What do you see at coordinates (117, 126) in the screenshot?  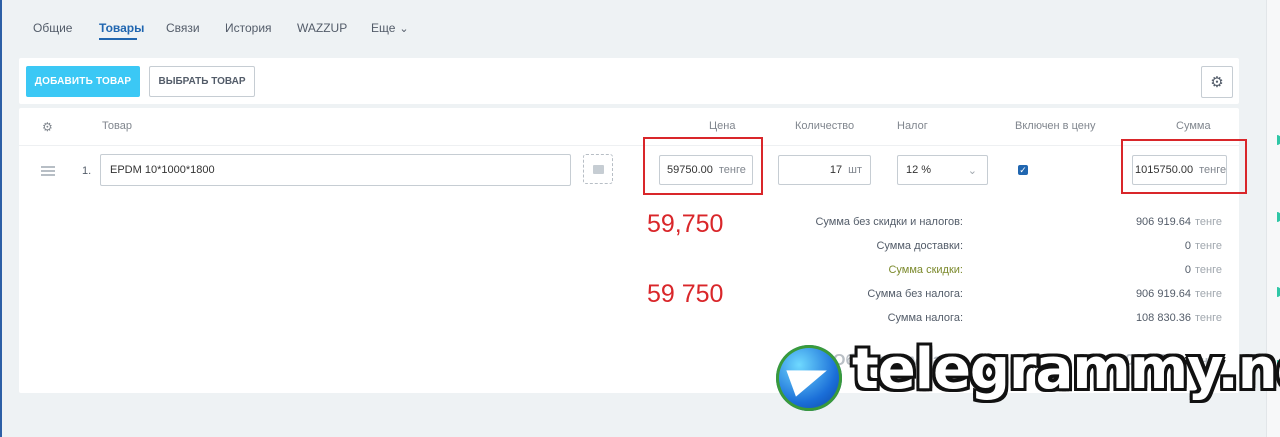 I see `column-header-product: Товар` at bounding box center [117, 126].